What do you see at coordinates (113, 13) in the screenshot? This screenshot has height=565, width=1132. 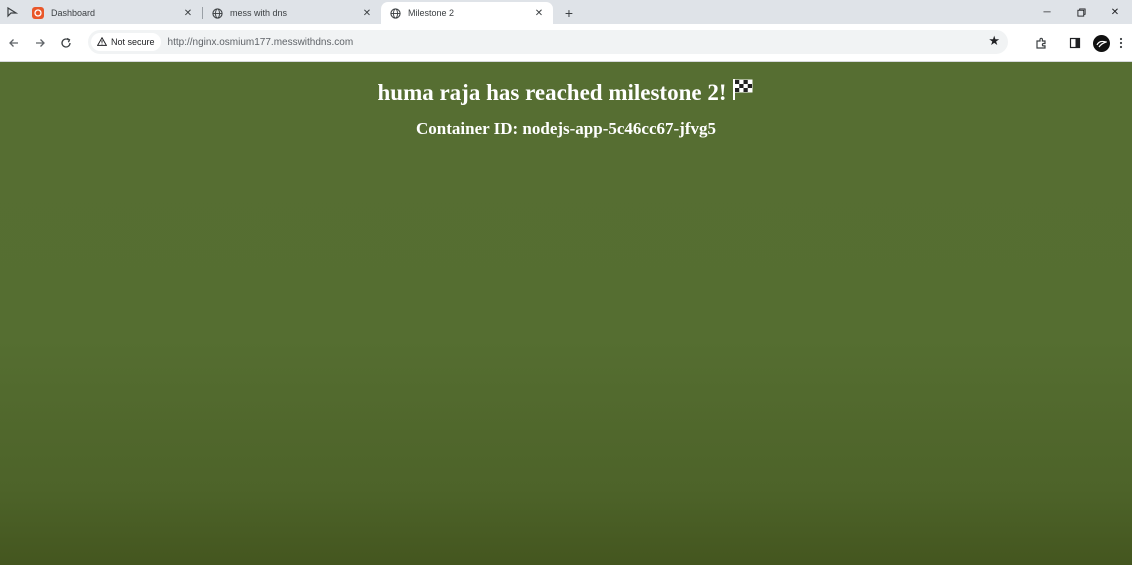 I see `tab-dashboard: Dashboard ✕` at bounding box center [113, 13].